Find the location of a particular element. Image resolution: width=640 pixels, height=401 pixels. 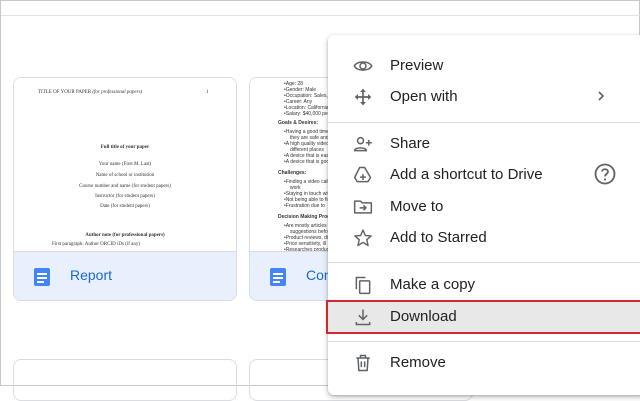

menu-item-label: Add a shortcut to Drive is located at coordinates (466, 174).